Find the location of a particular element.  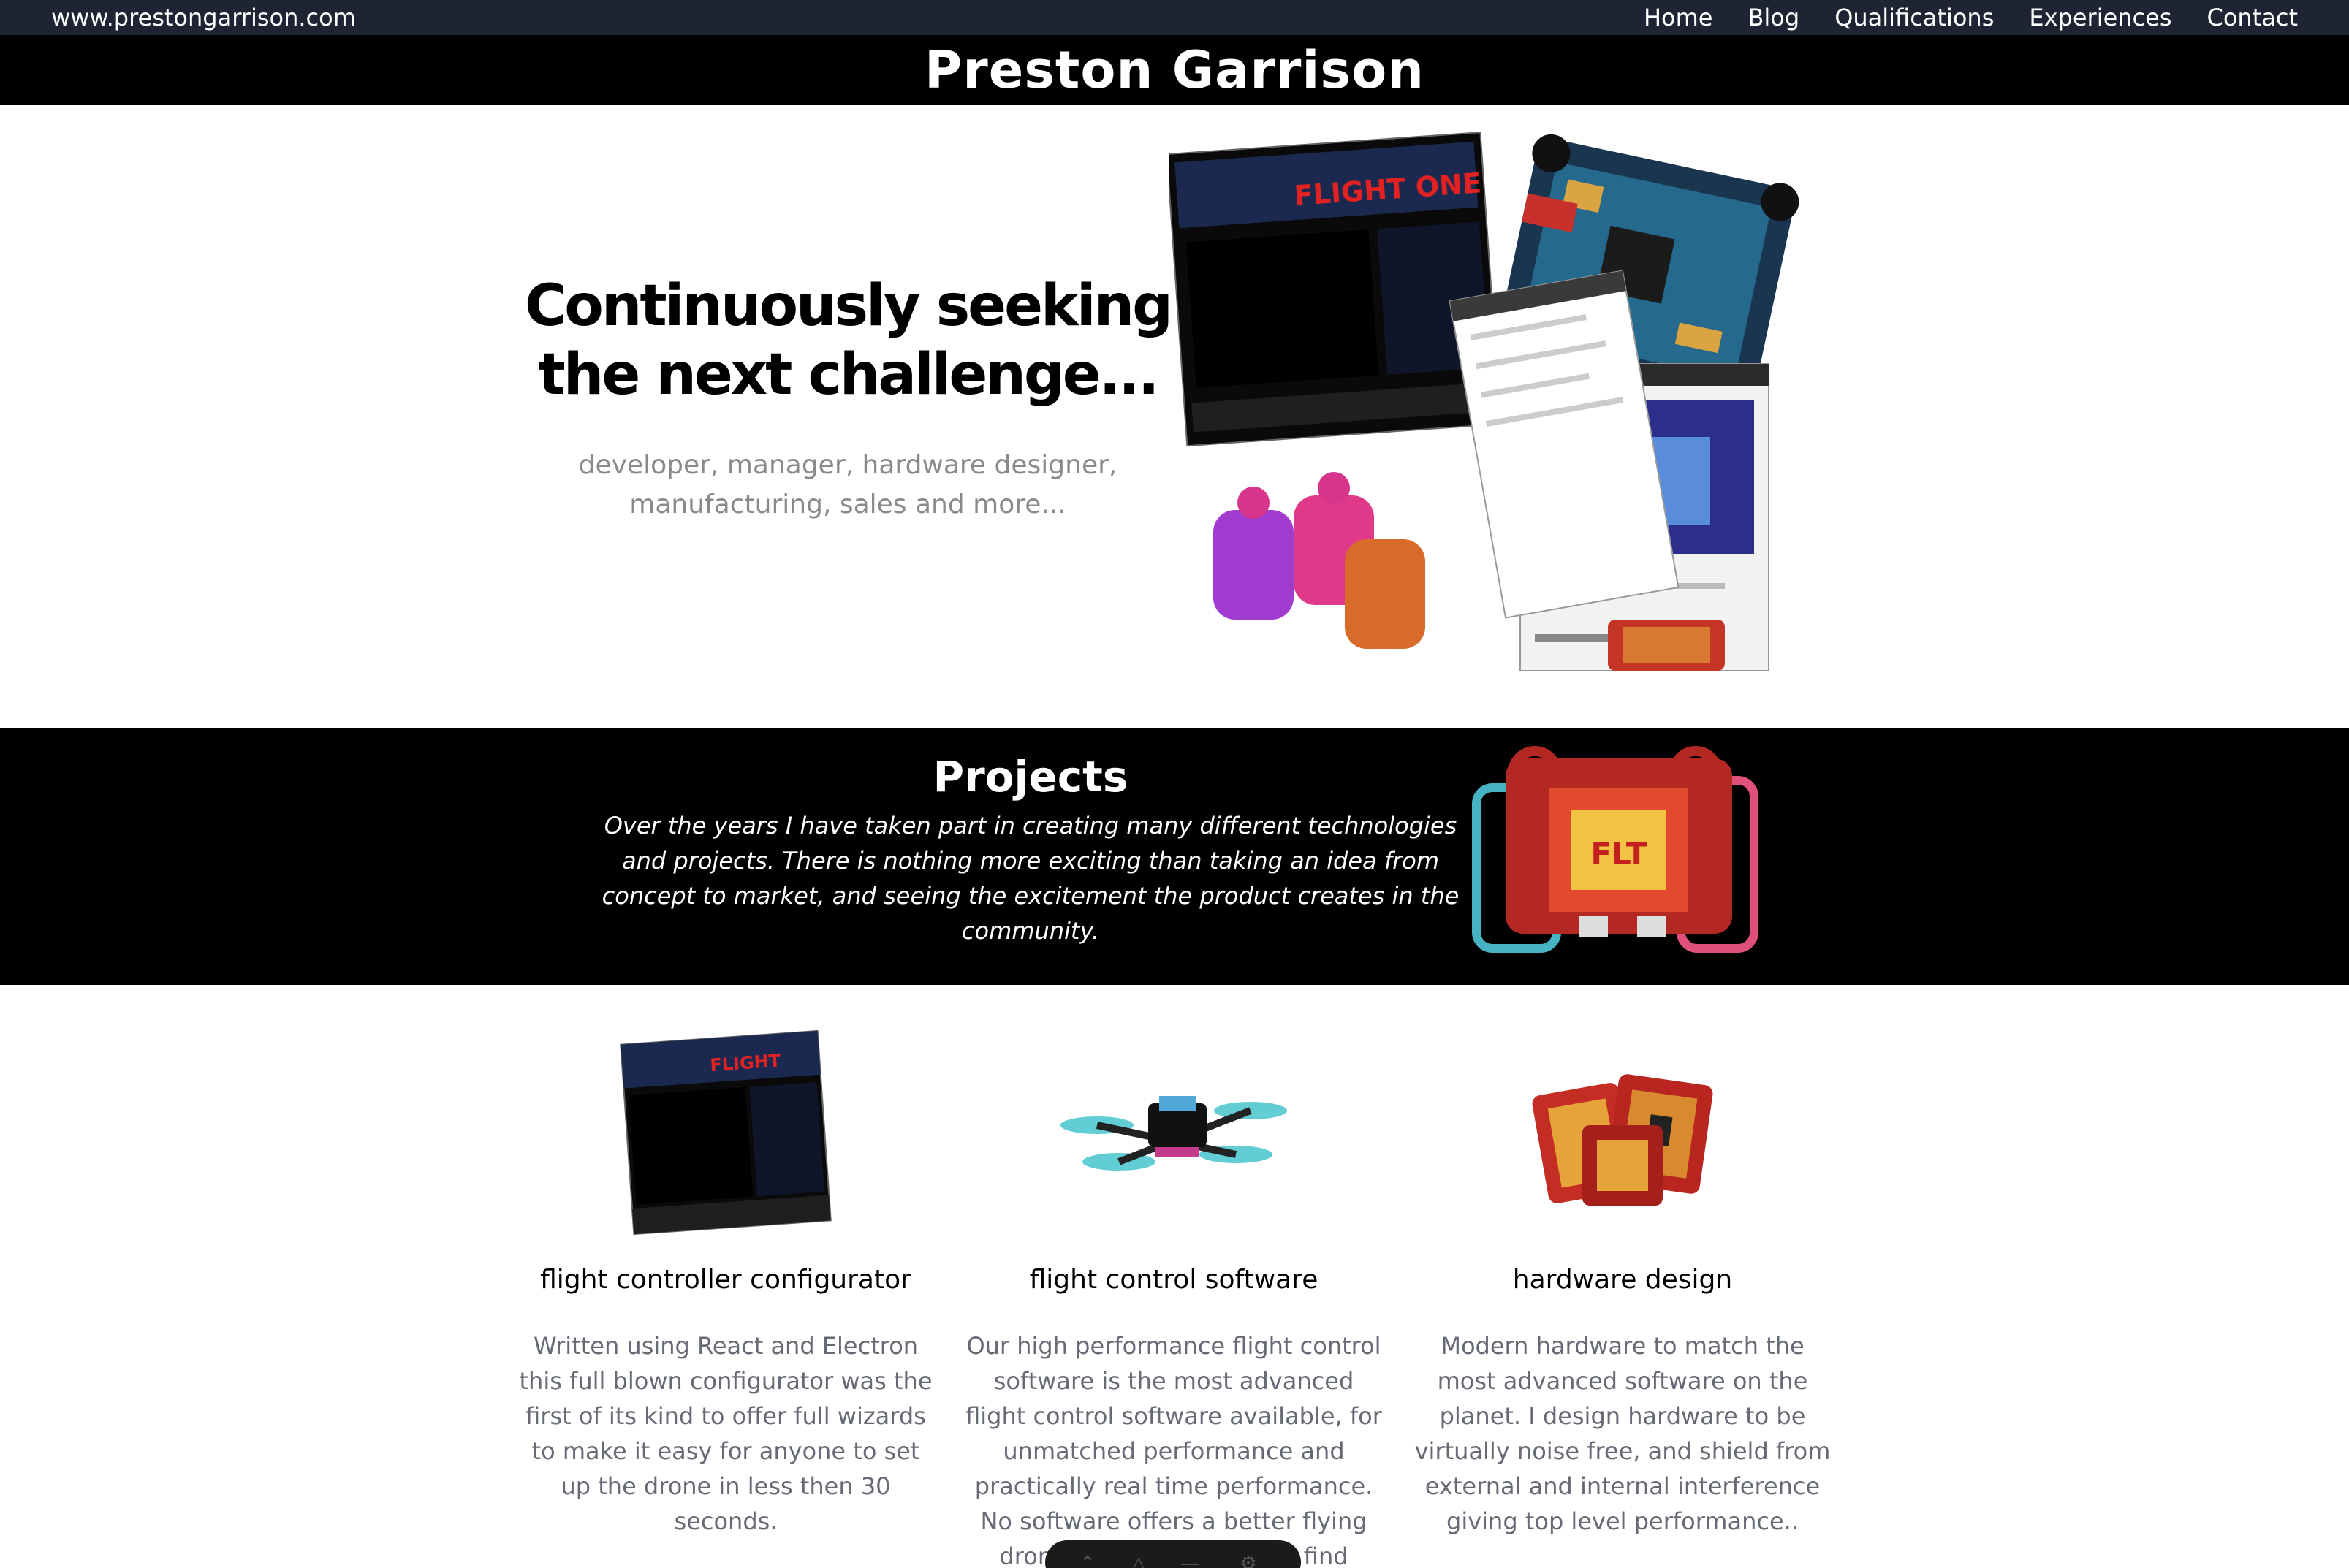

hero-product-collage-image: FLIGHT ONE is located at coordinates (1484, 401).